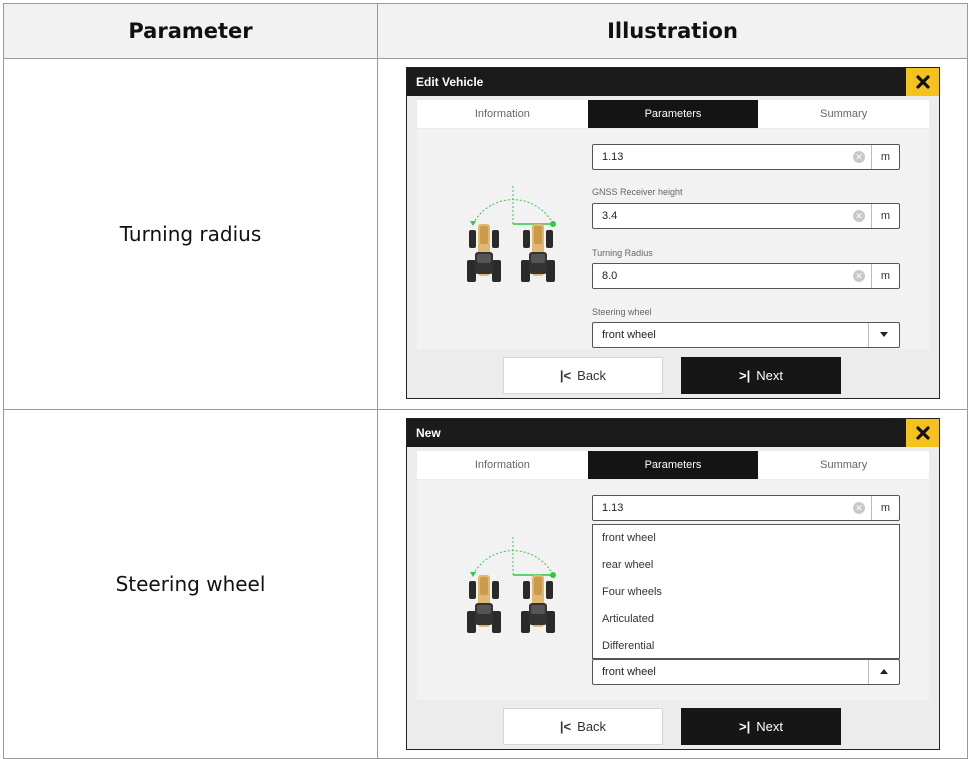  What do you see at coordinates (672, 31) in the screenshot?
I see `illustration-column-header: Illustration` at bounding box center [672, 31].